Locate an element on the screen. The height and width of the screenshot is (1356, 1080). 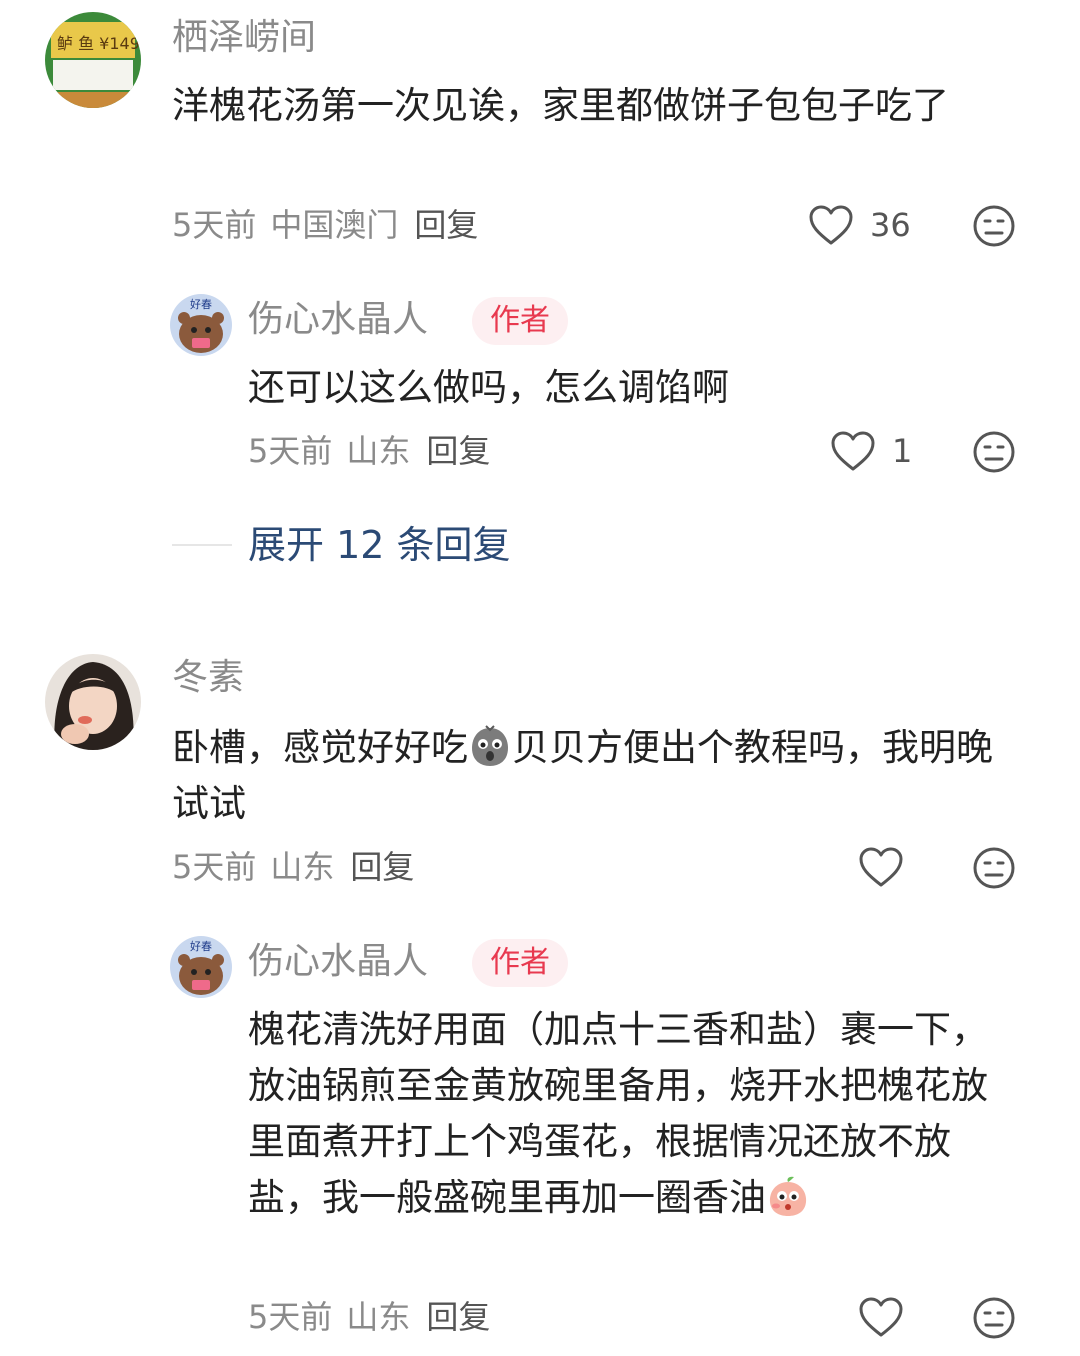
comment-username: 栖泽崂间 is located at coordinates (244, 38).